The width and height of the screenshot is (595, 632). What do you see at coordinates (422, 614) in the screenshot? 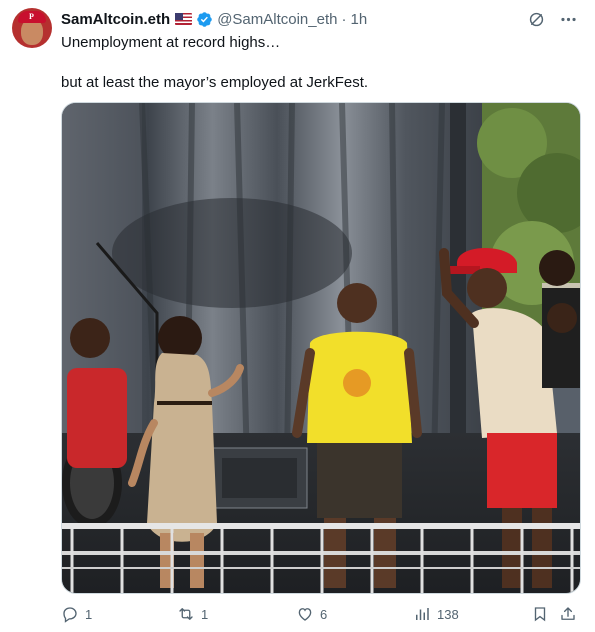
I see `analytics-icon` at bounding box center [422, 614].